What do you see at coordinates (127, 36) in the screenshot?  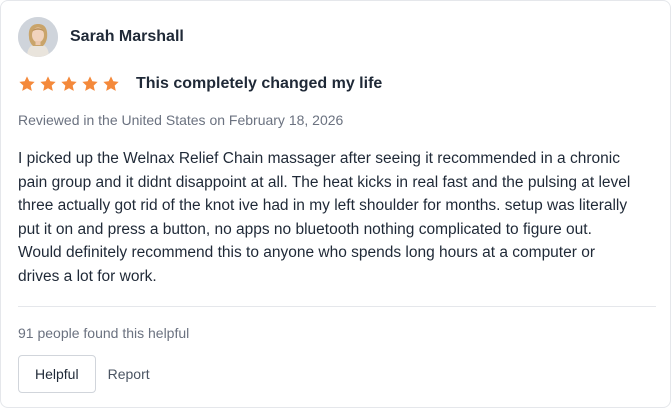 I see `reviewer-name: Sarah Marshall` at bounding box center [127, 36].